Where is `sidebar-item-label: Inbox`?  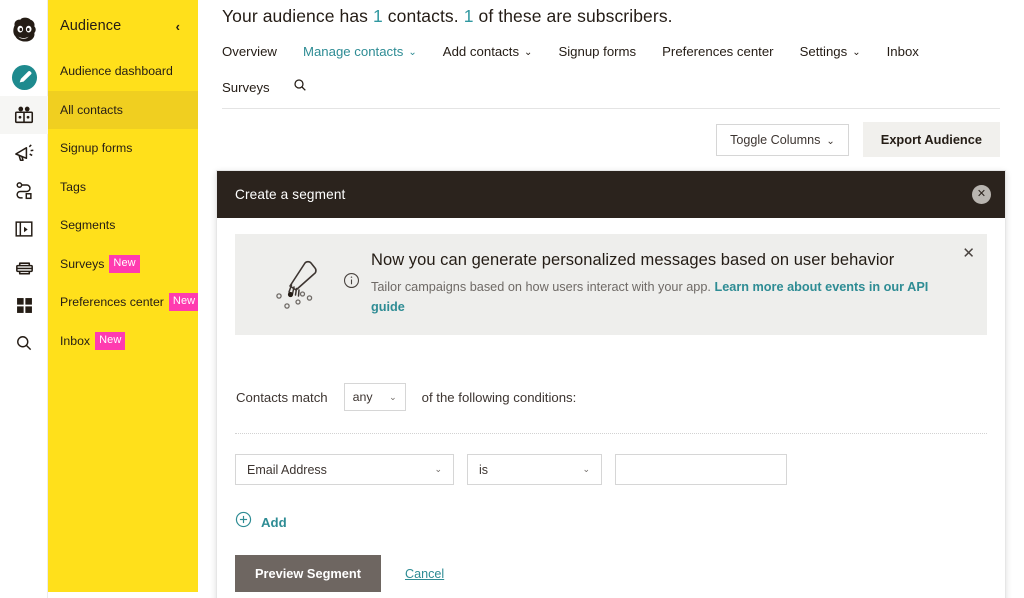
sidebar-item-label: Inbox is located at coordinates (75, 340).